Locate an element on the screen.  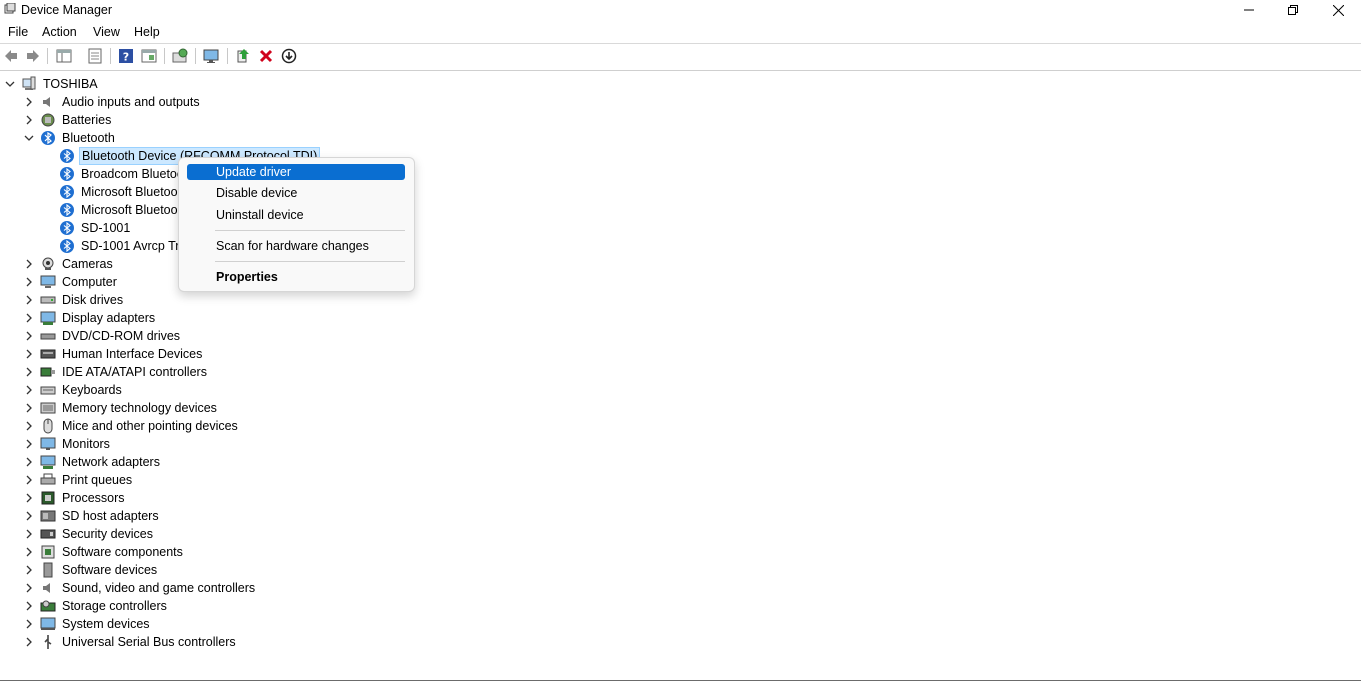
tree-category-label: Software devices is located at coordinates (110, 570).